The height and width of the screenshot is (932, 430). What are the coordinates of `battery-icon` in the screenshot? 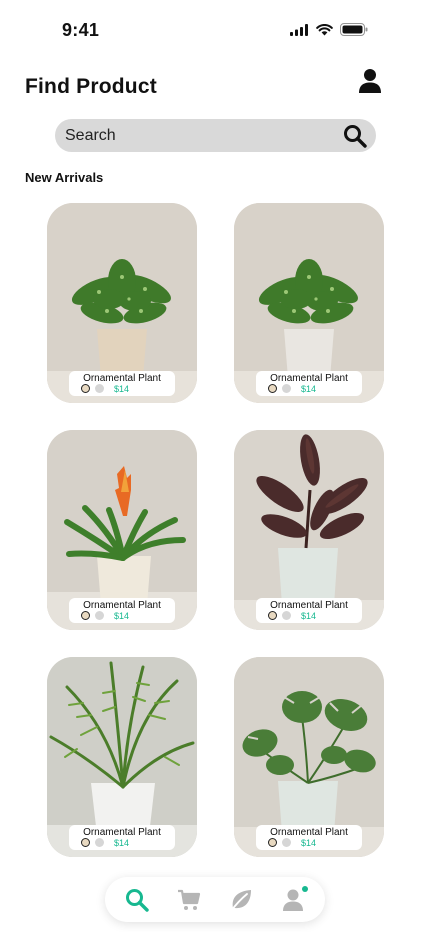 It's located at (354, 29).